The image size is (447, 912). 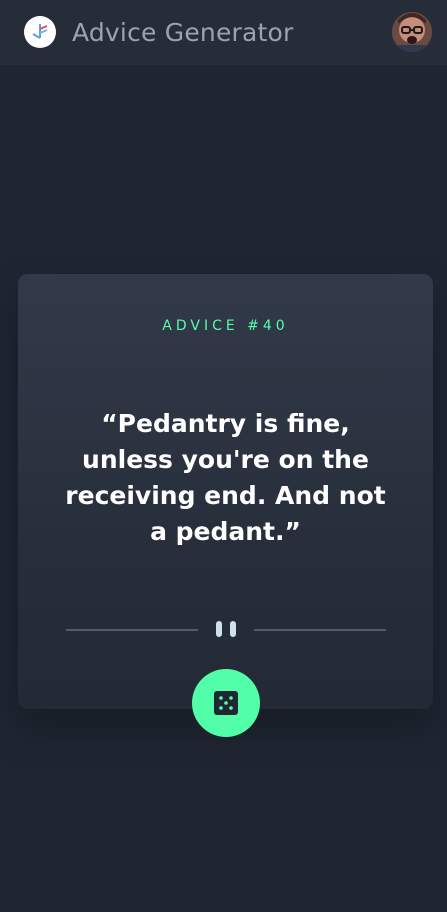 I want to click on pause-bar-right, so click(x=233, y=629).